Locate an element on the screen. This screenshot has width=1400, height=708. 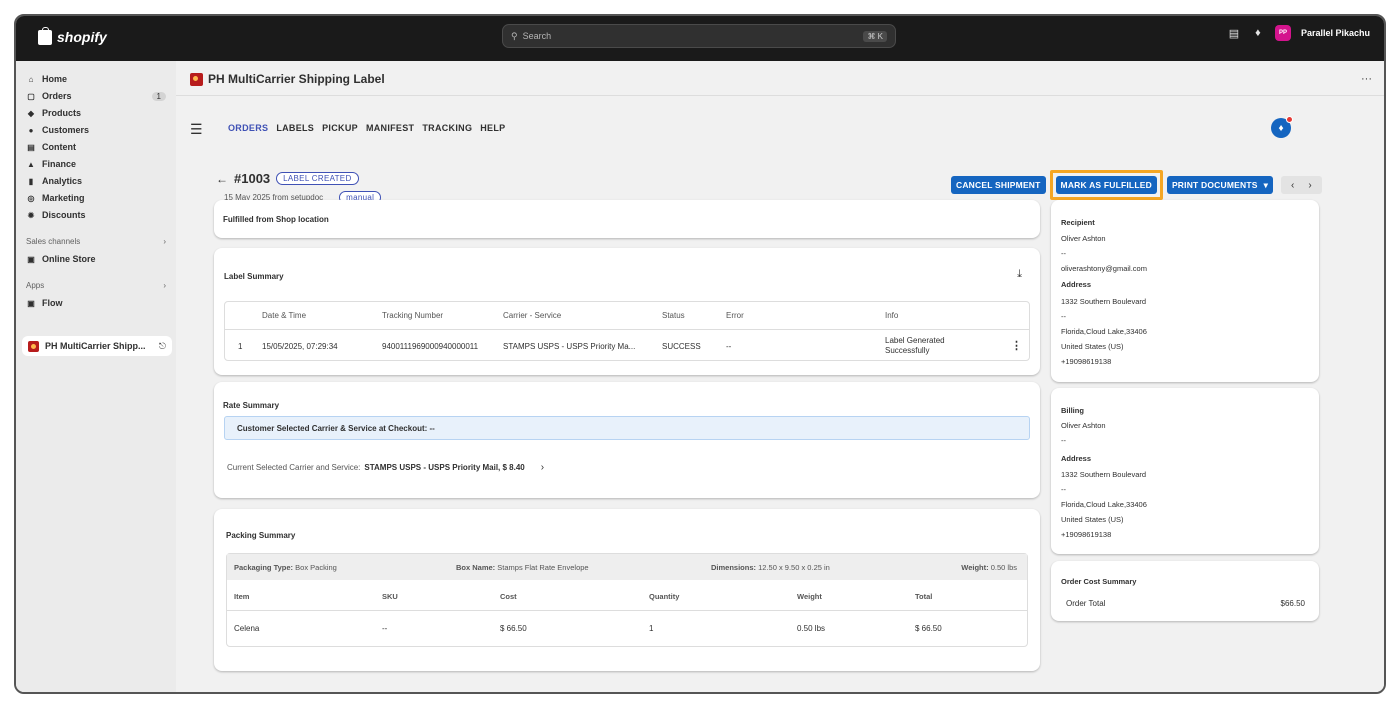
highlight-box: MARK AS FULFILLED is located at coordinates (1106, 185).